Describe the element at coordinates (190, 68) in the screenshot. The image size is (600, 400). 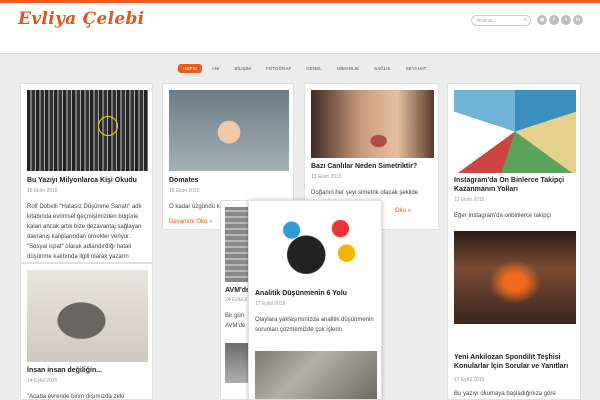
I see `nav-item-all: HEPSİ` at that location.